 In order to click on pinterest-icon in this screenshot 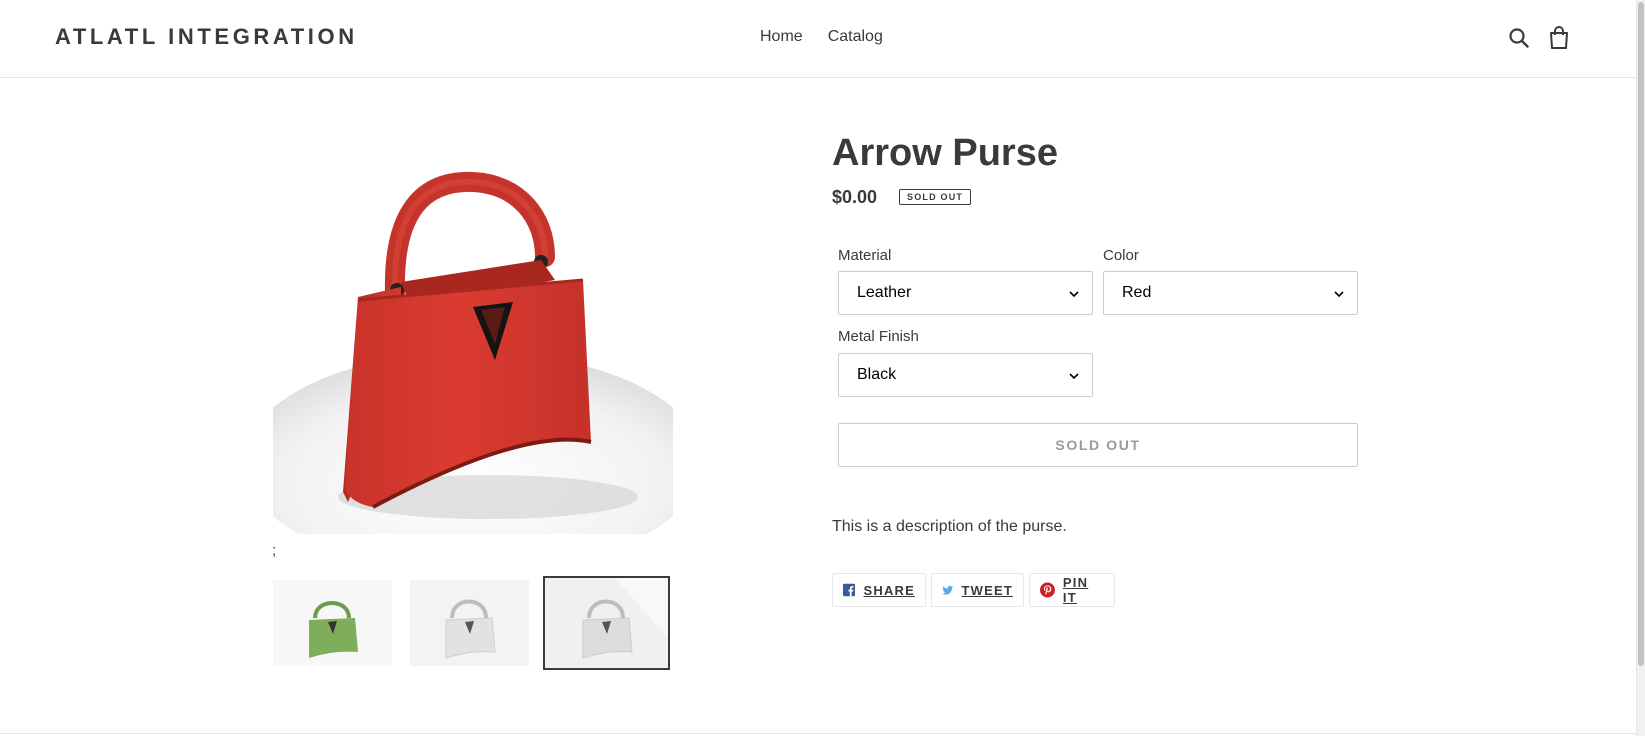, I will do `click(1047, 590)`.